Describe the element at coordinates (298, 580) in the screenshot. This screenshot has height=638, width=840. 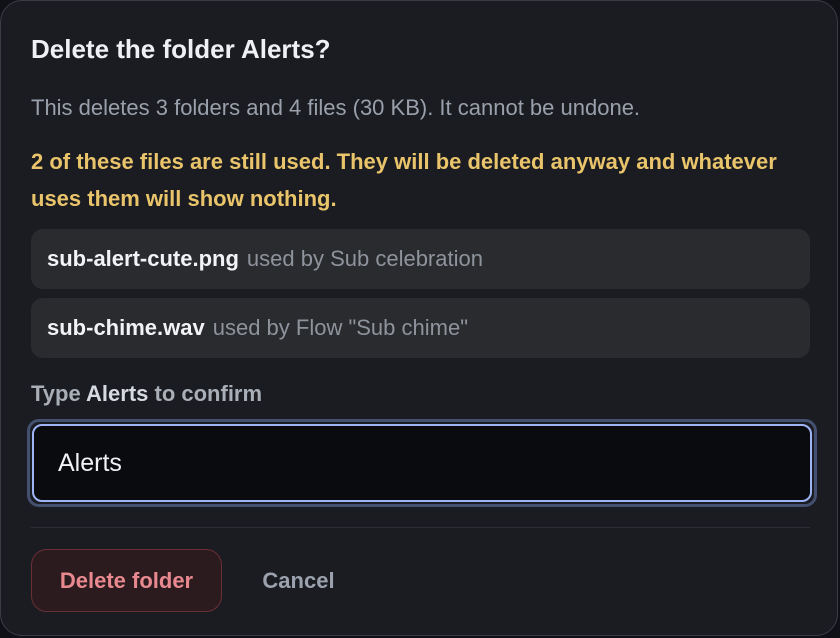
I see `cancel-button: Cancel` at that location.